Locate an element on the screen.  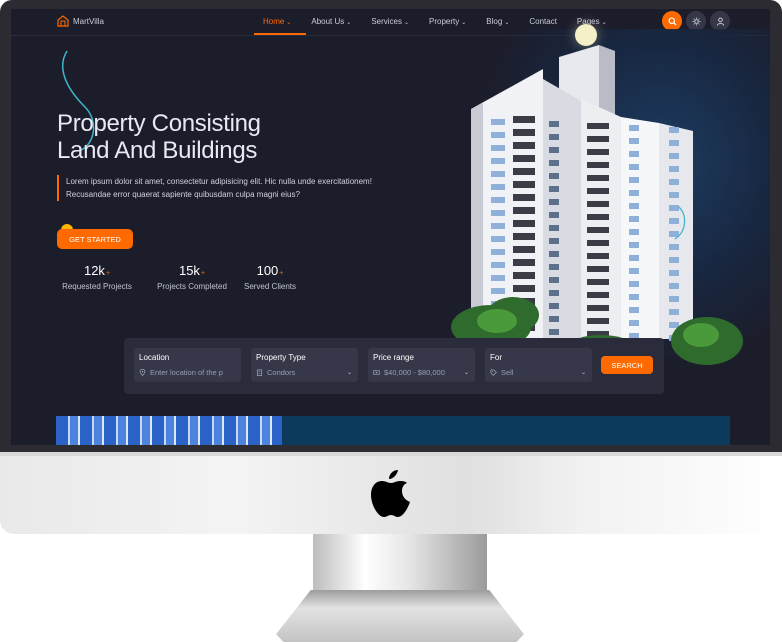
search-button is located at coordinates (672, 21).